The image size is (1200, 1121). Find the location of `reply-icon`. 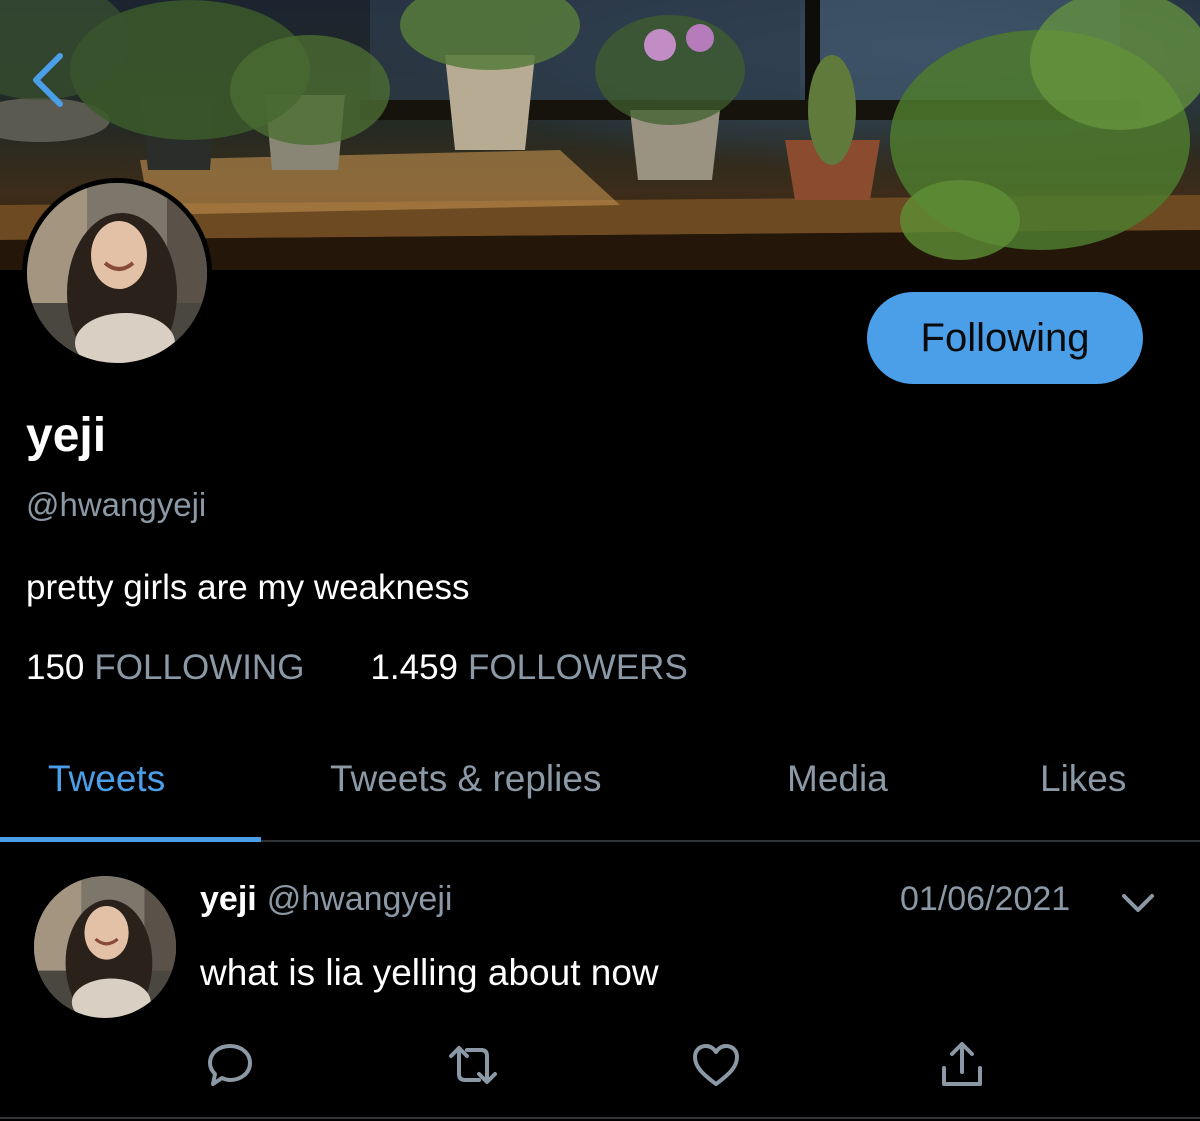

reply-icon is located at coordinates (230, 1065).